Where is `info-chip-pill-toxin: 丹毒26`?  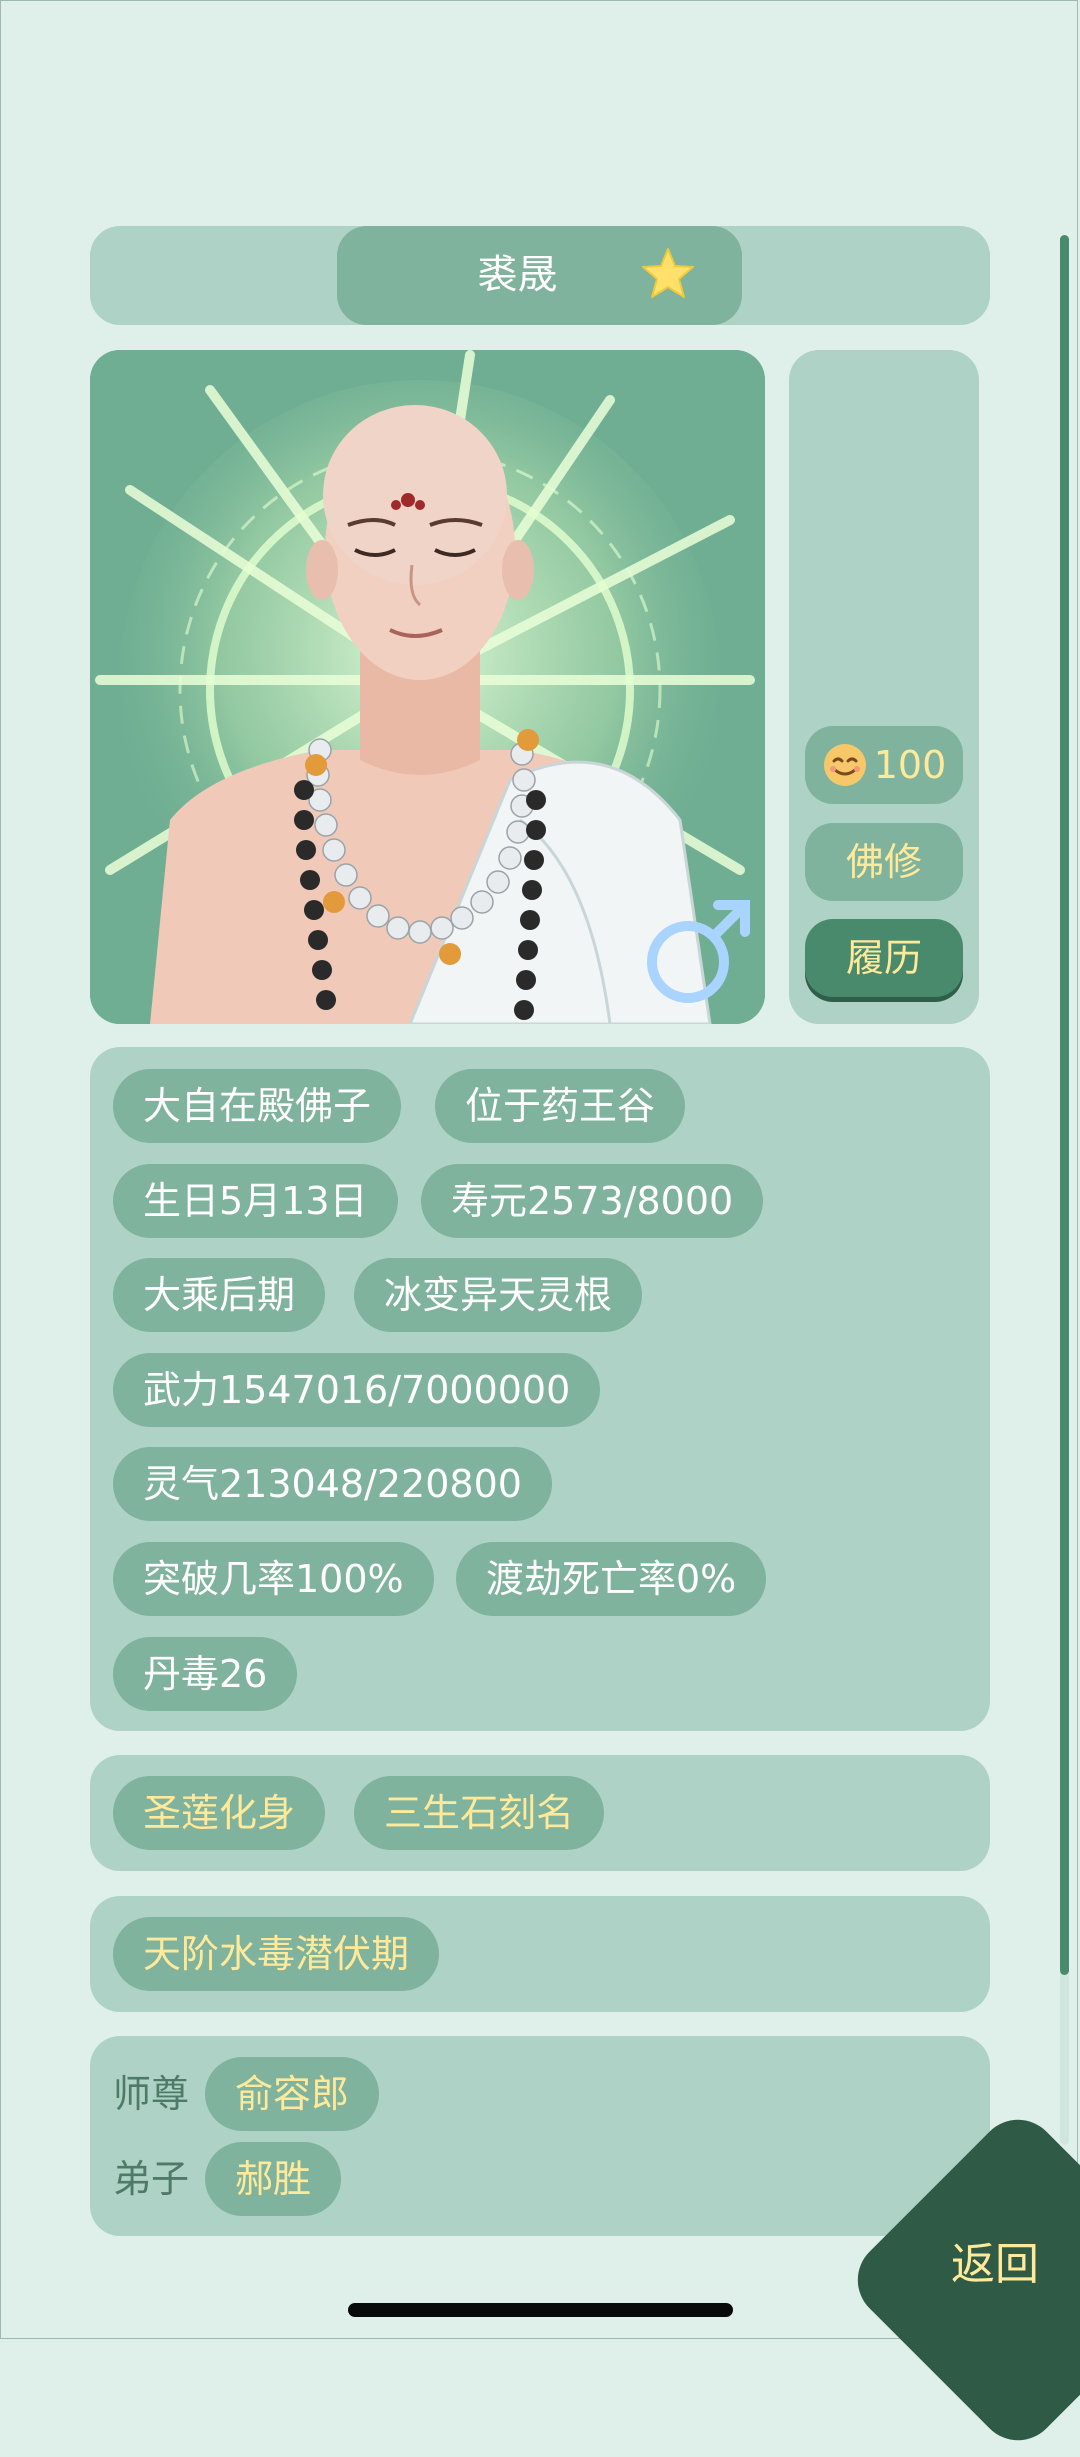
info-chip-pill-toxin: 丹毒26 is located at coordinates (205, 1674).